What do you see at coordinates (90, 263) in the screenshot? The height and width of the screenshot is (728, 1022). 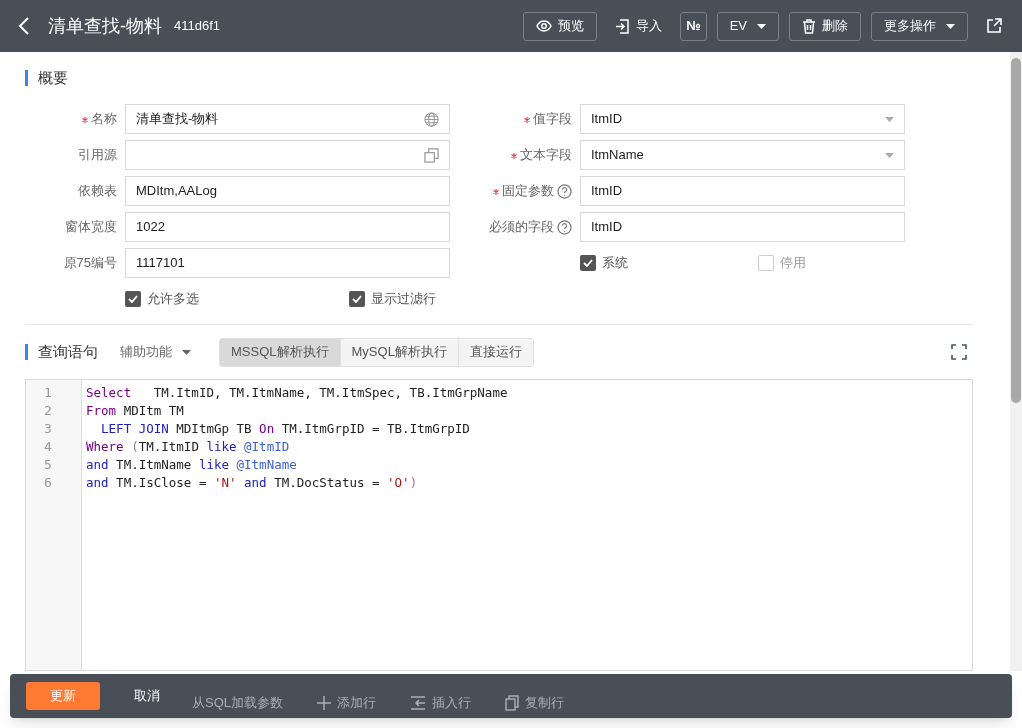 I see `field-label: 原75编号` at bounding box center [90, 263].